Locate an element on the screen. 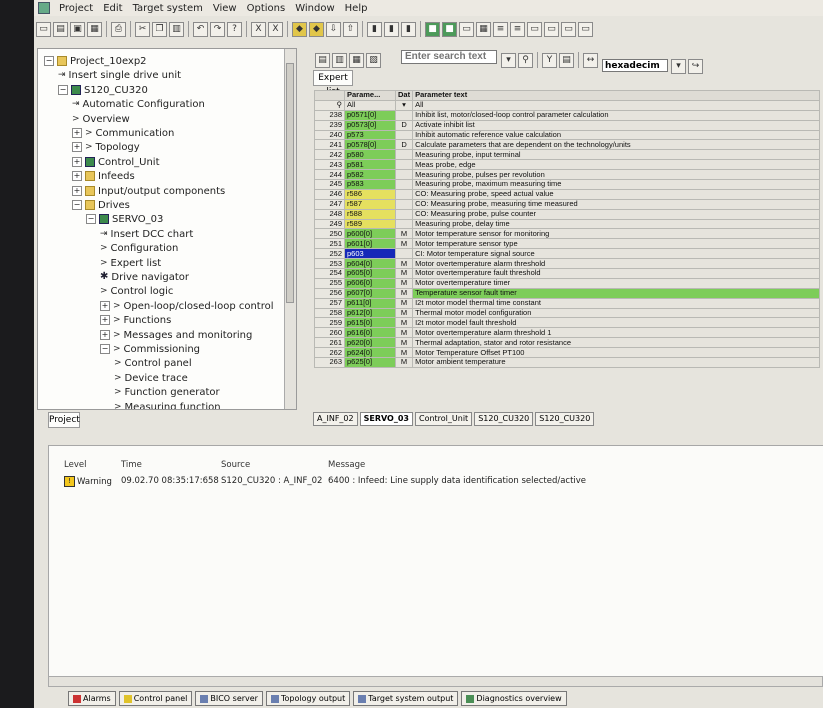 The image size is (823, 708). expert-tool2-icon: ▥ is located at coordinates (339, 60).